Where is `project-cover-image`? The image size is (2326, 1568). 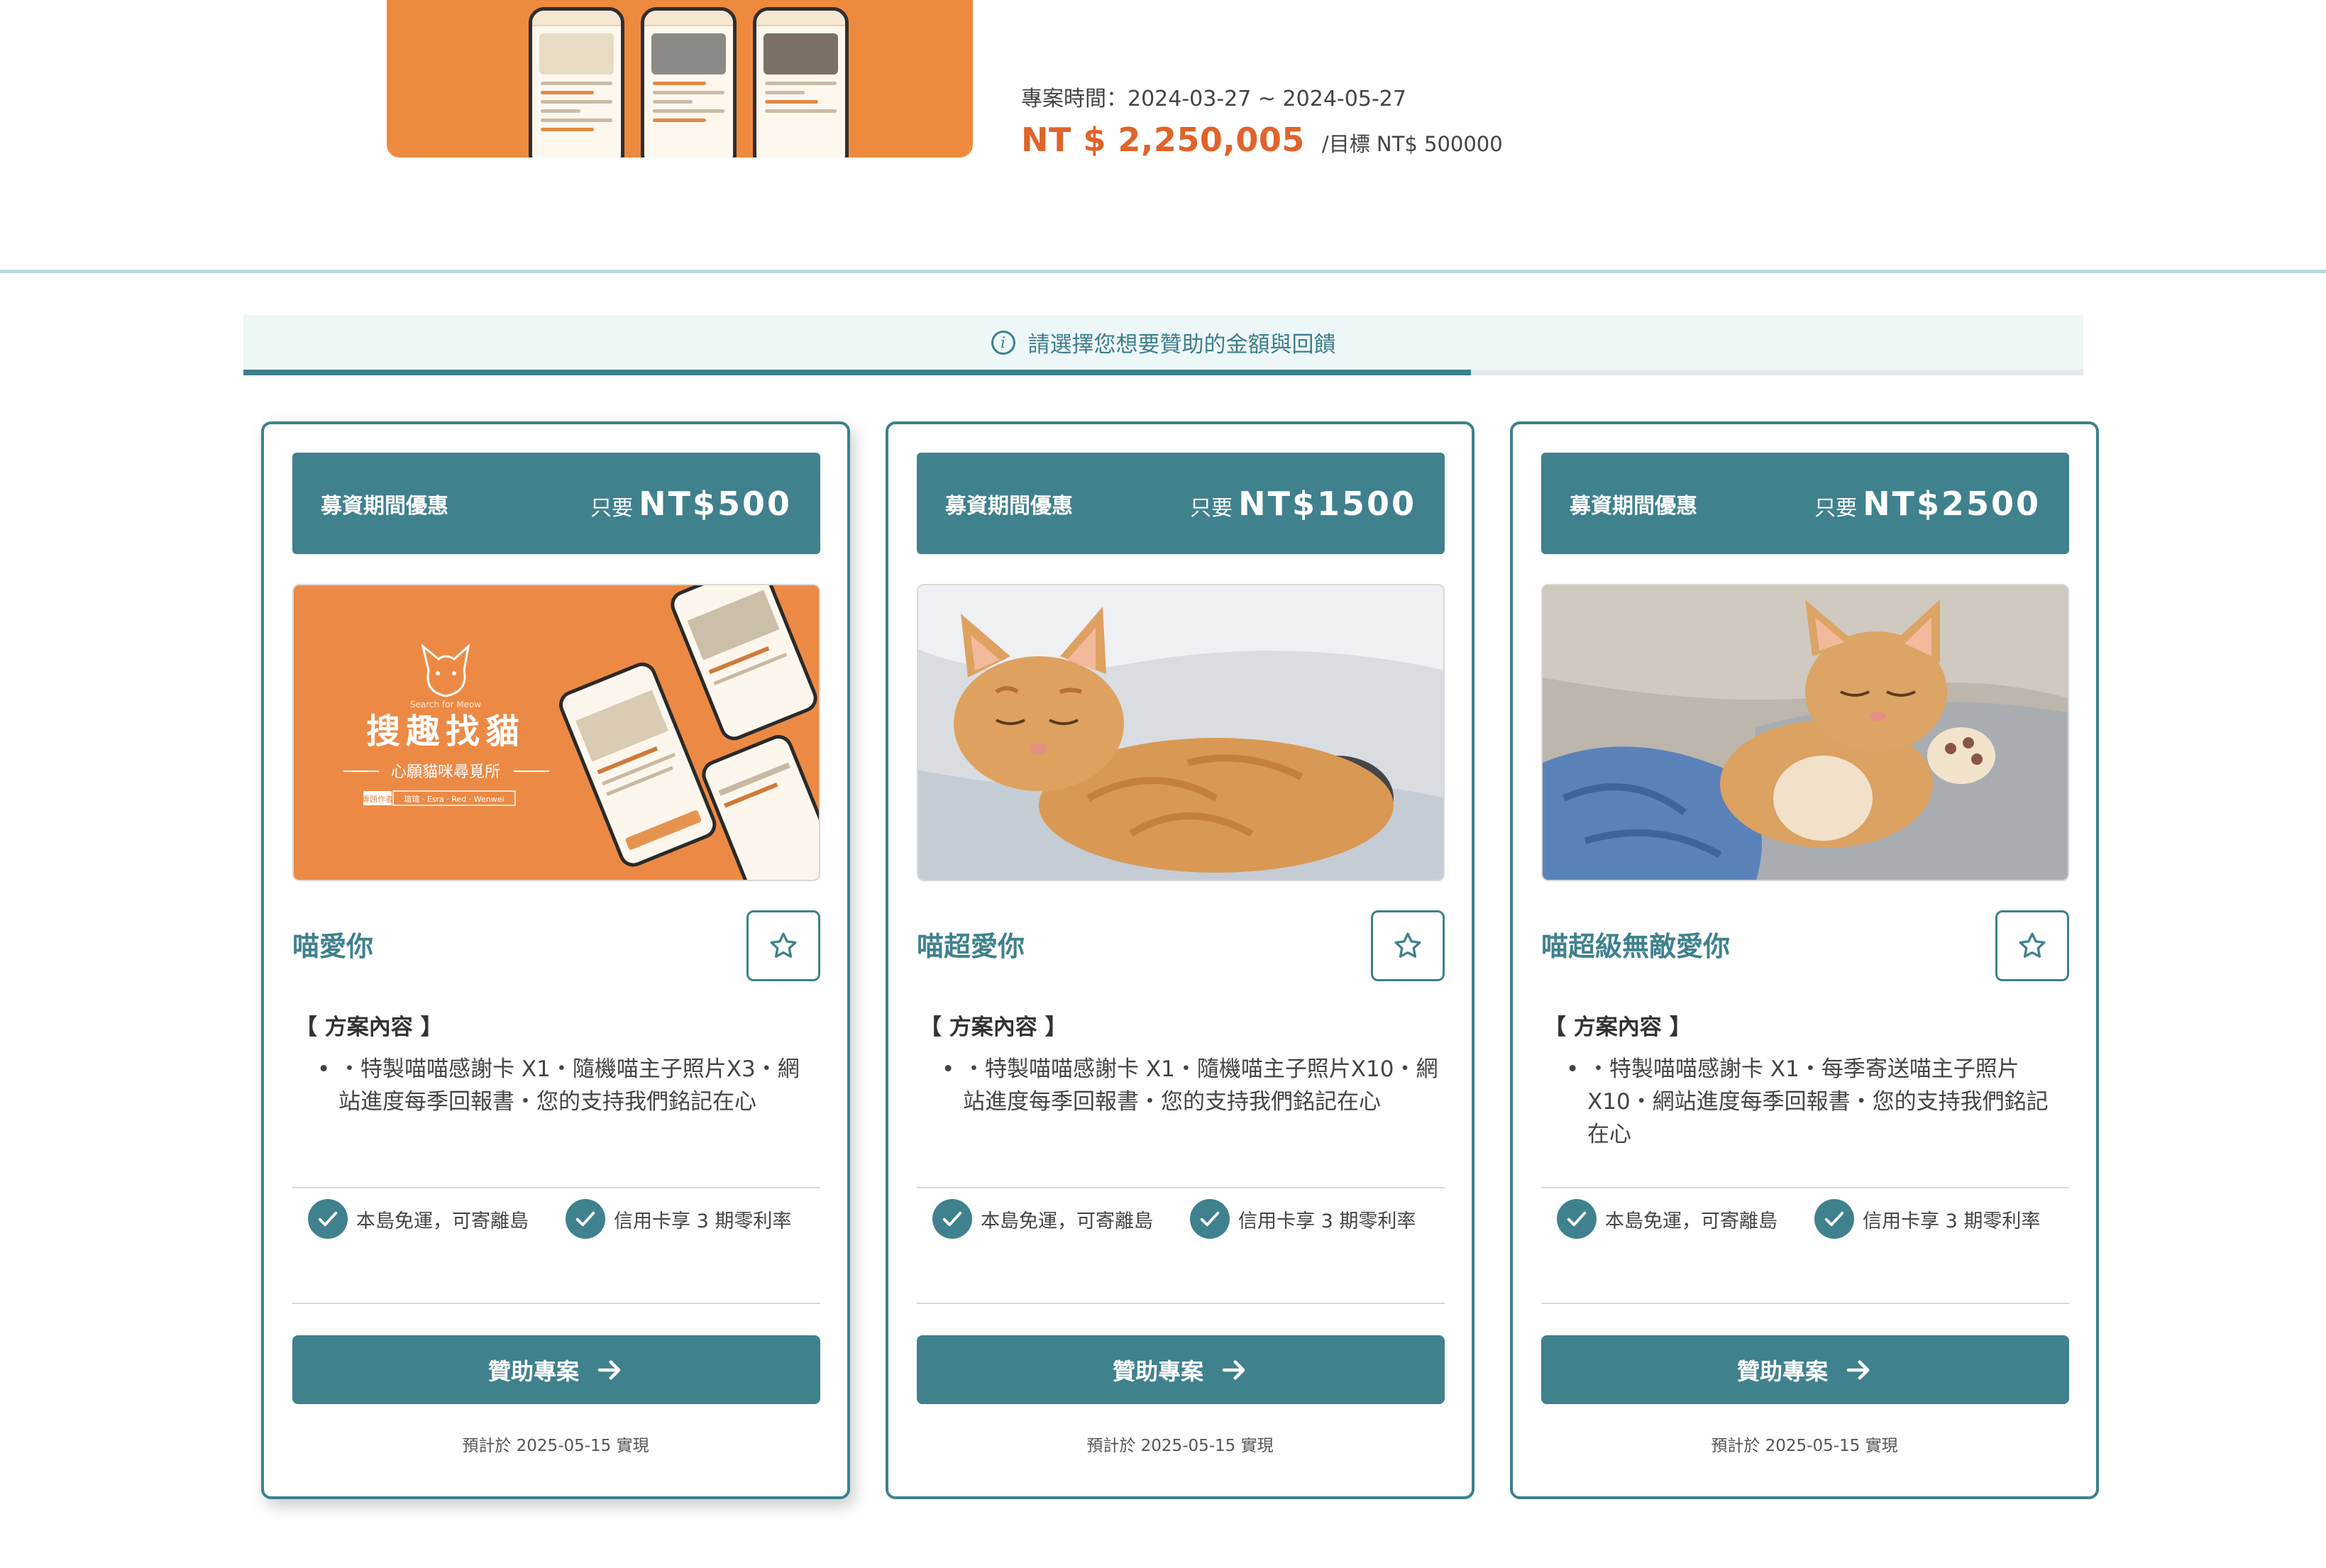 project-cover-image is located at coordinates (680, 79).